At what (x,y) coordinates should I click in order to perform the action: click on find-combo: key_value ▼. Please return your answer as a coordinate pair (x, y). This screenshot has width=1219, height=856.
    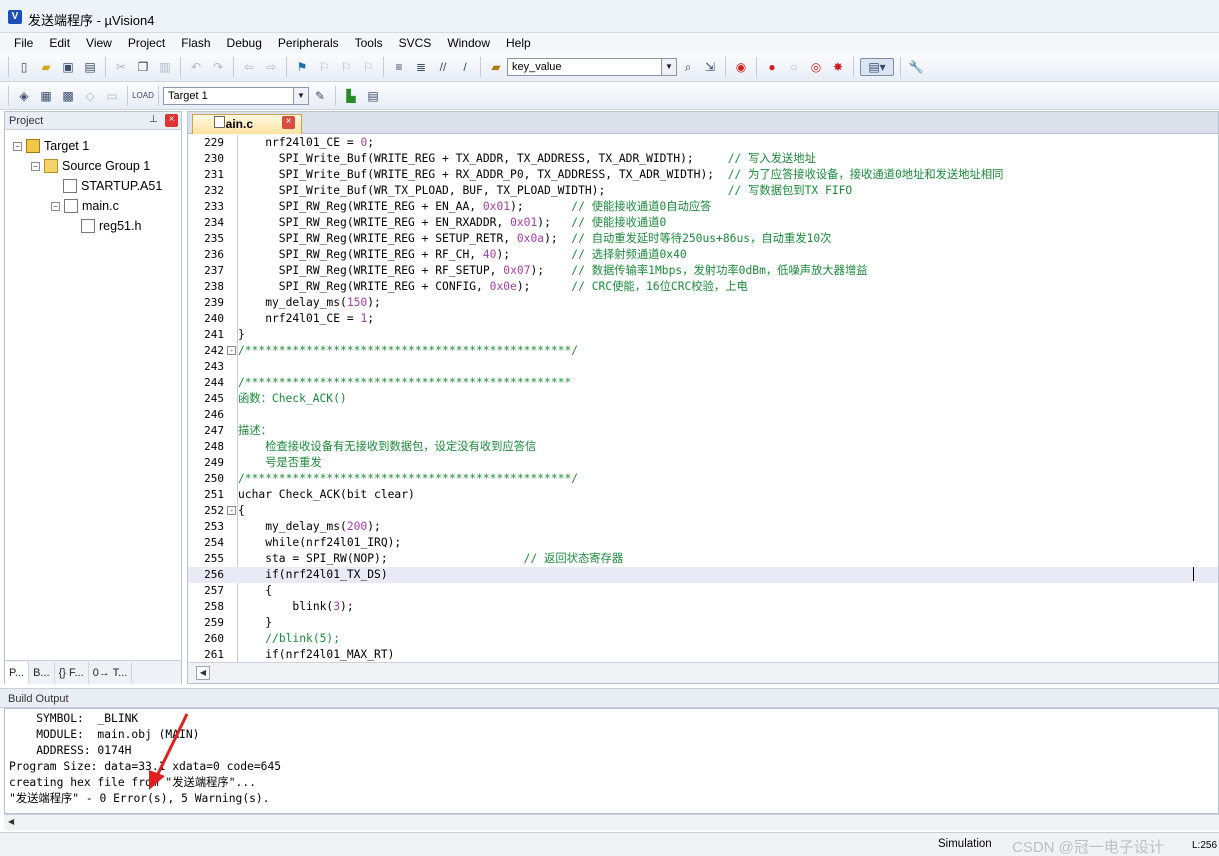
    Looking at the image, I should click on (592, 67).